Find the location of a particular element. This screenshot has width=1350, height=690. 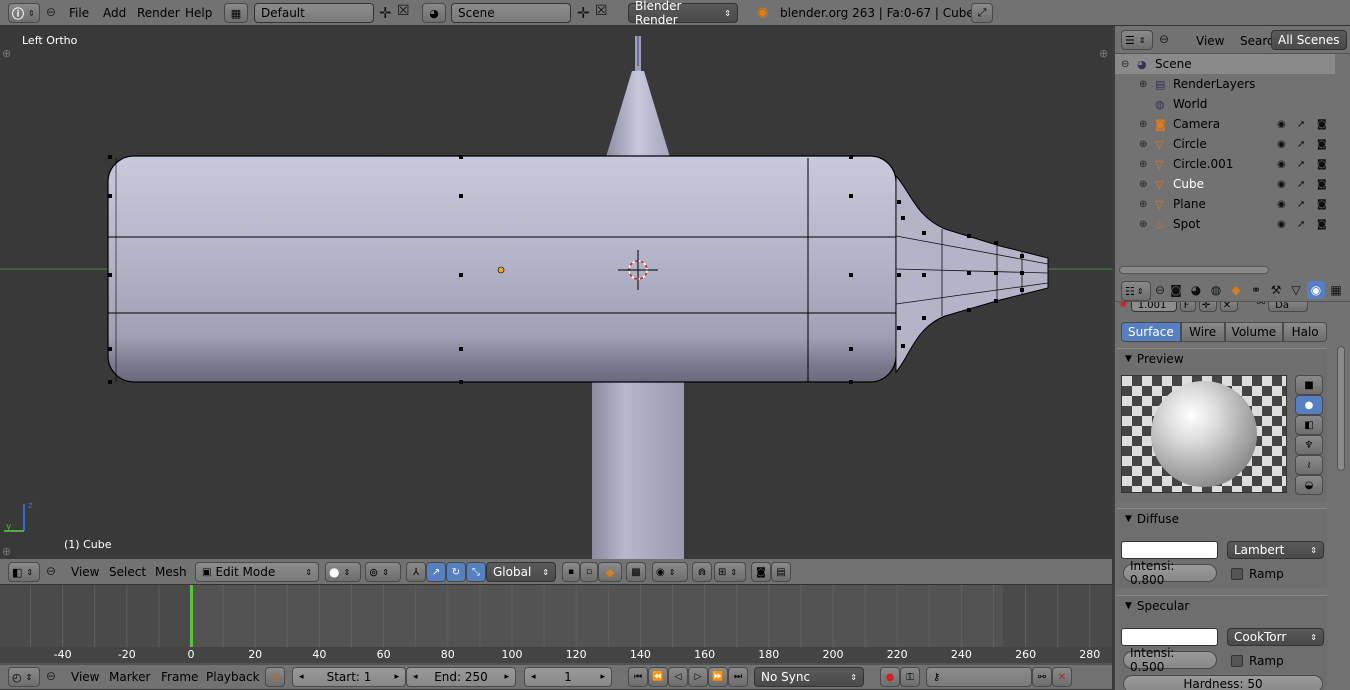

delete-keyframe-button: ✕ is located at coordinates (1062, 677).